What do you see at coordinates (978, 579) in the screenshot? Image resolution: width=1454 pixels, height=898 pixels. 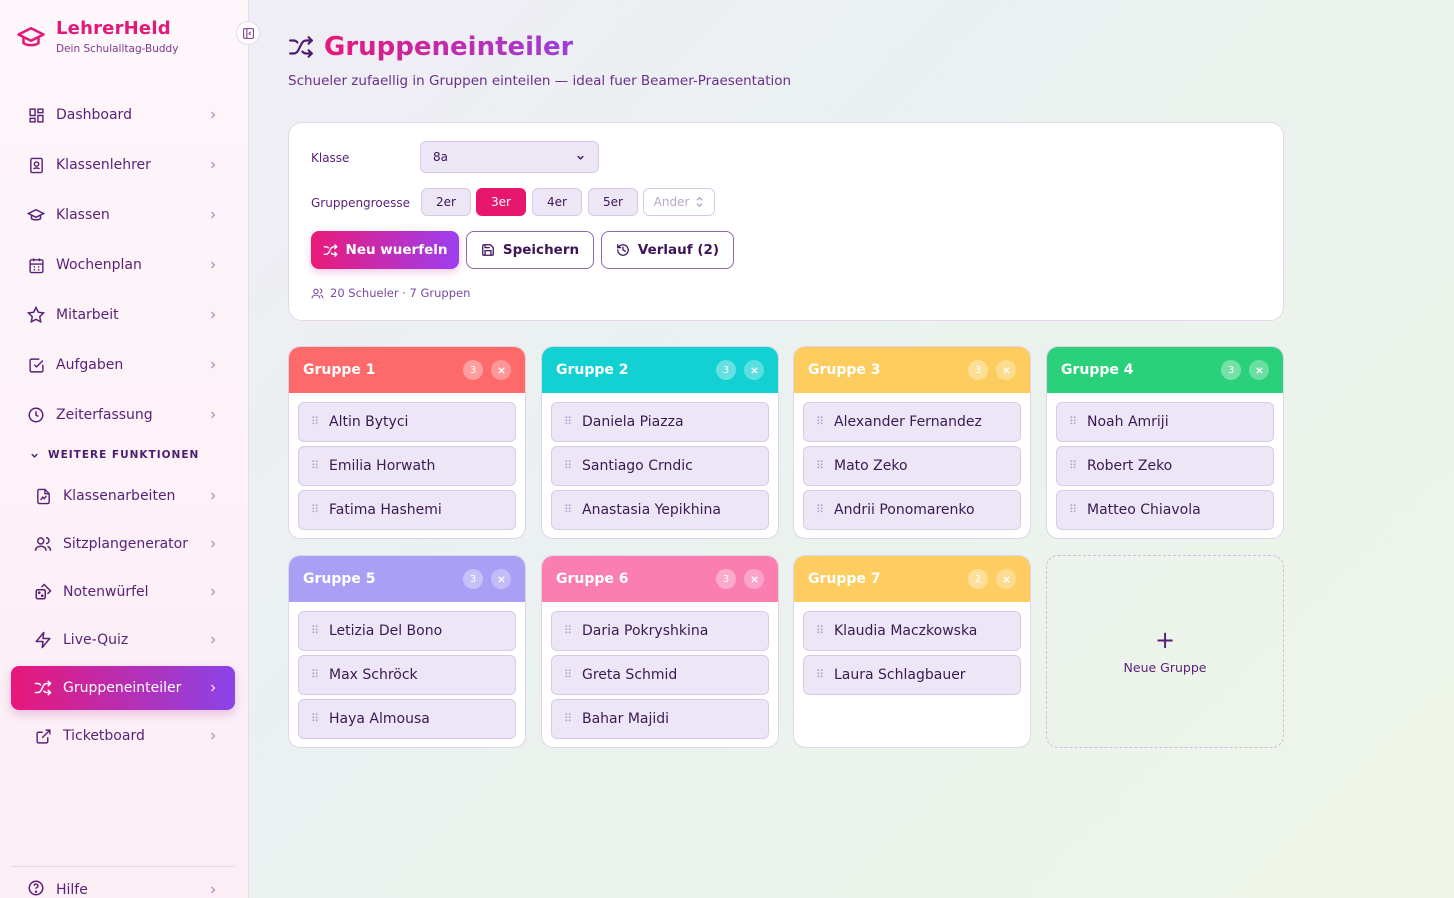 I see `group-count-badge: 2` at bounding box center [978, 579].